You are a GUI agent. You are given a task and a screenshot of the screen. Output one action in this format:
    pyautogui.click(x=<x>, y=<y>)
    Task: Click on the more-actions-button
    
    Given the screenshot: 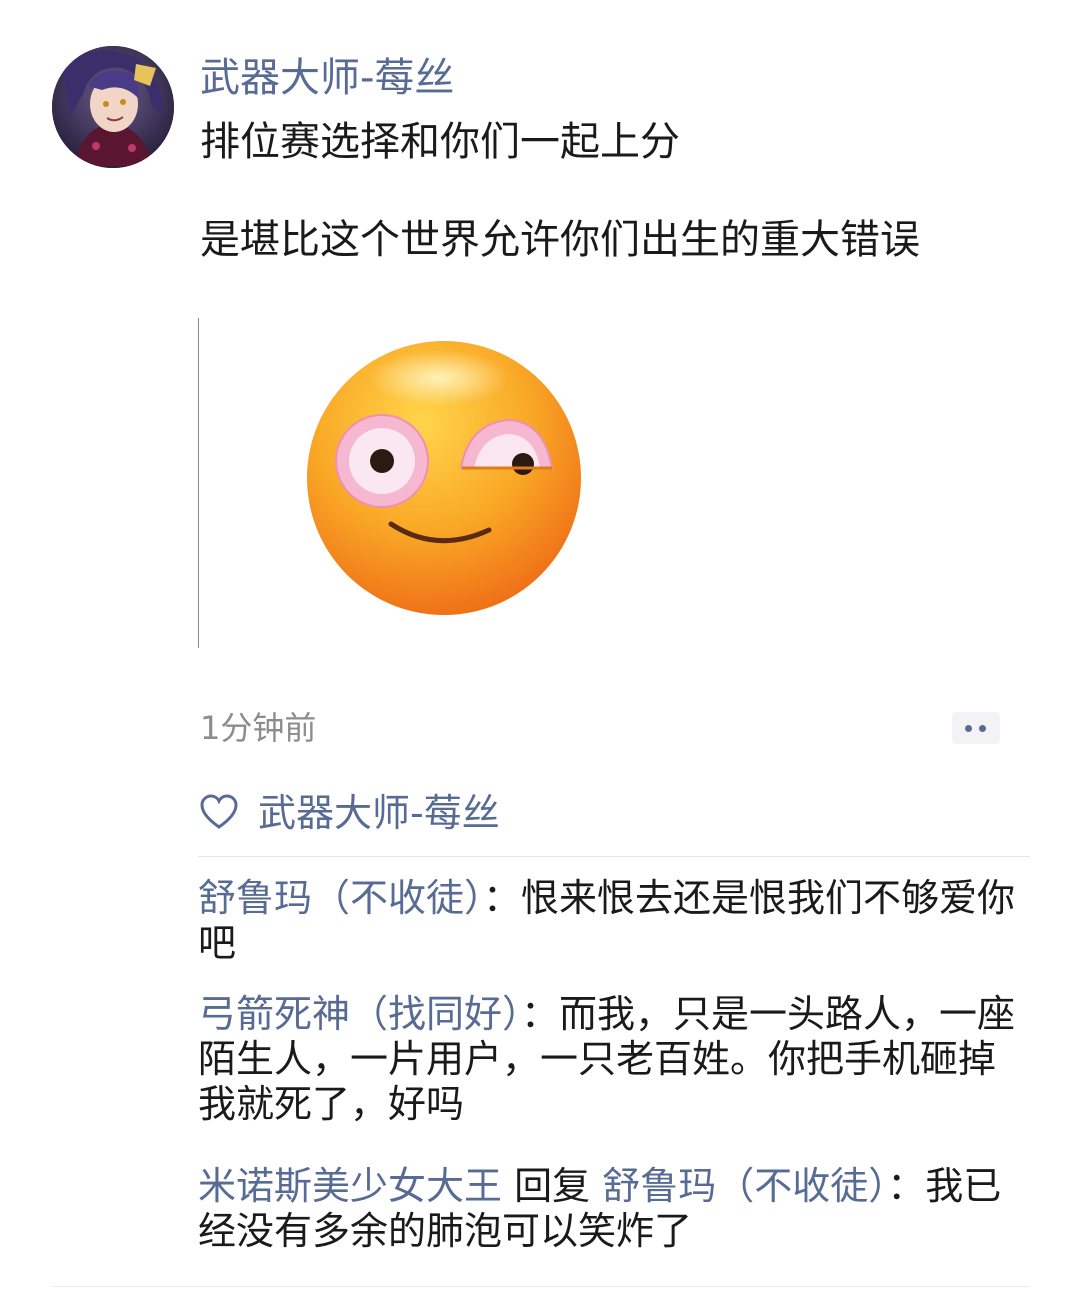 What is the action you would take?
    pyautogui.click(x=976, y=728)
    